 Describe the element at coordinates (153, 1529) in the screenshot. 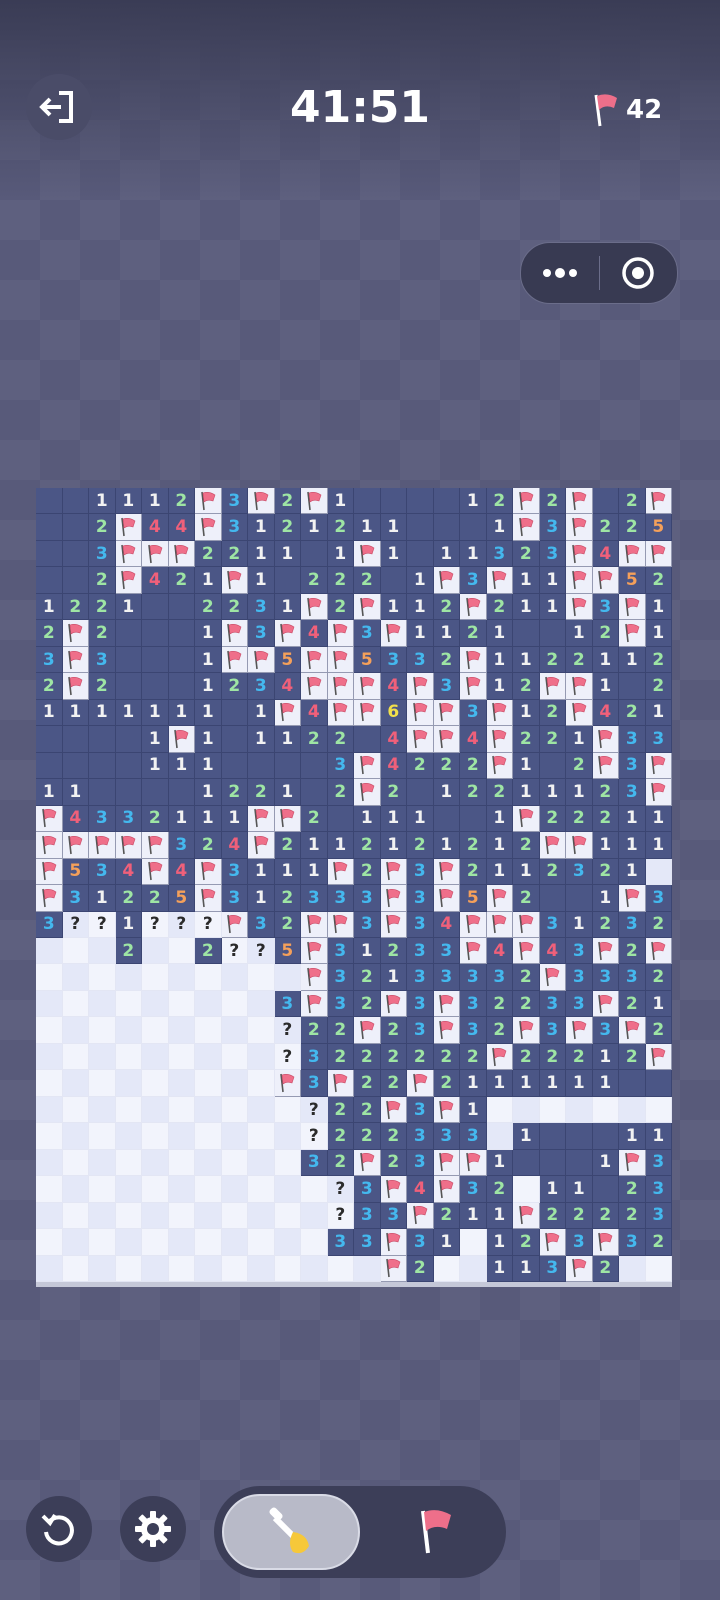

I see `settings-button` at that location.